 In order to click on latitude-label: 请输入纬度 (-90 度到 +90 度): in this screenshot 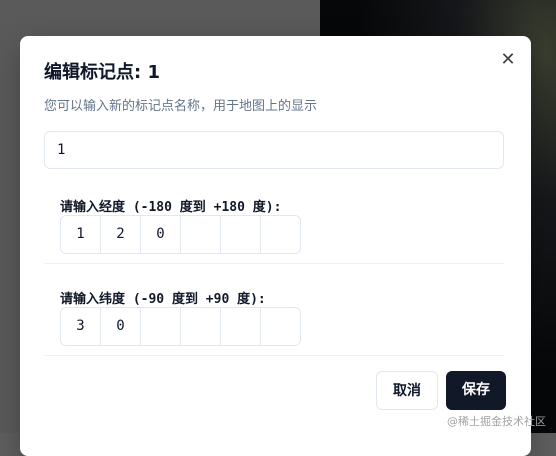, I will do `click(163, 299)`.